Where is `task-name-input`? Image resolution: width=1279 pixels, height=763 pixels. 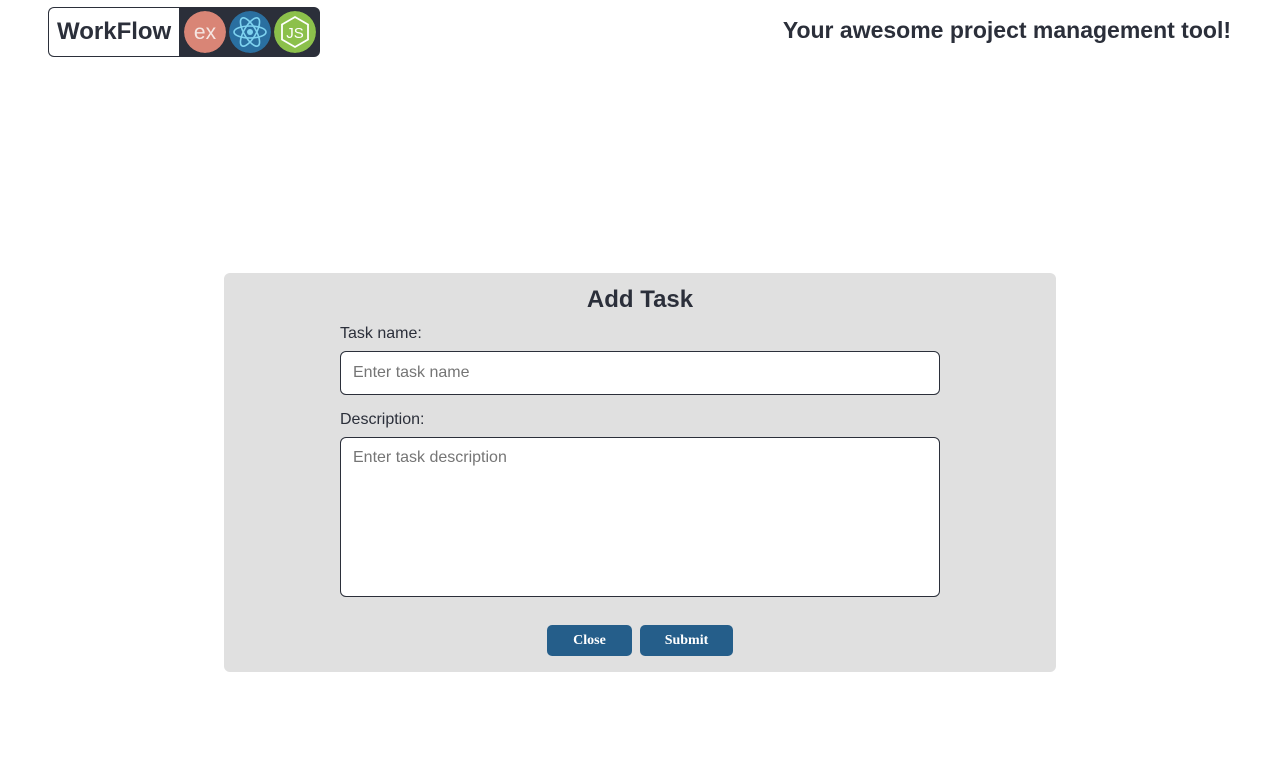 task-name-input is located at coordinates (640, 373).